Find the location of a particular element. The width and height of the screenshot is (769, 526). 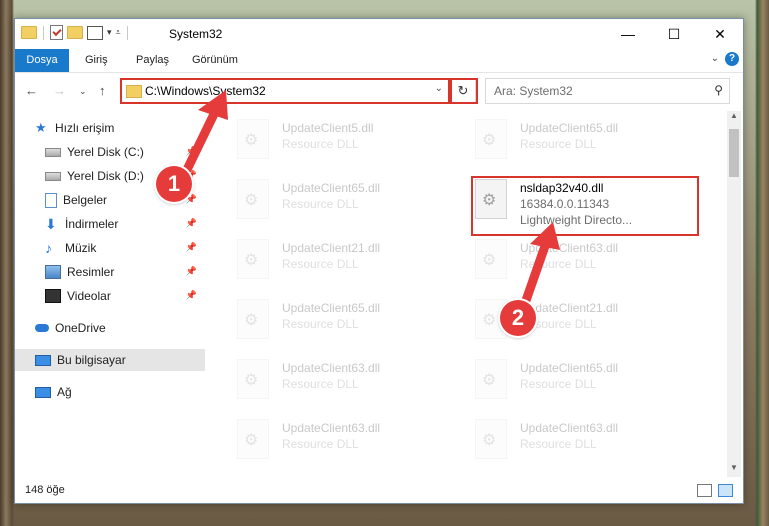

step-badge-2: 2 is located at coordinates (518, 318).